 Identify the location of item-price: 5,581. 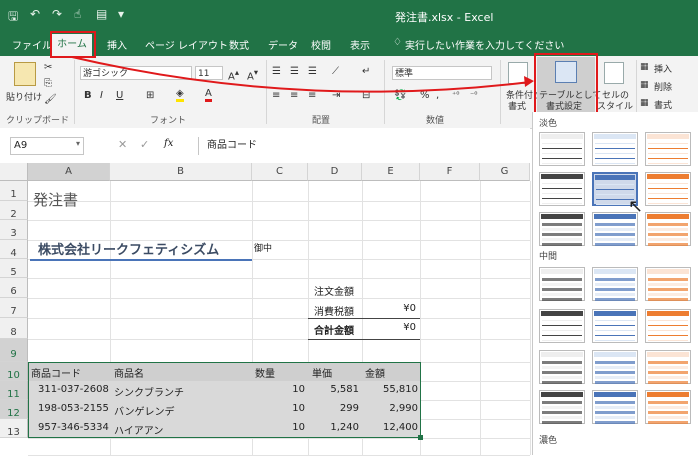
(333, 389).